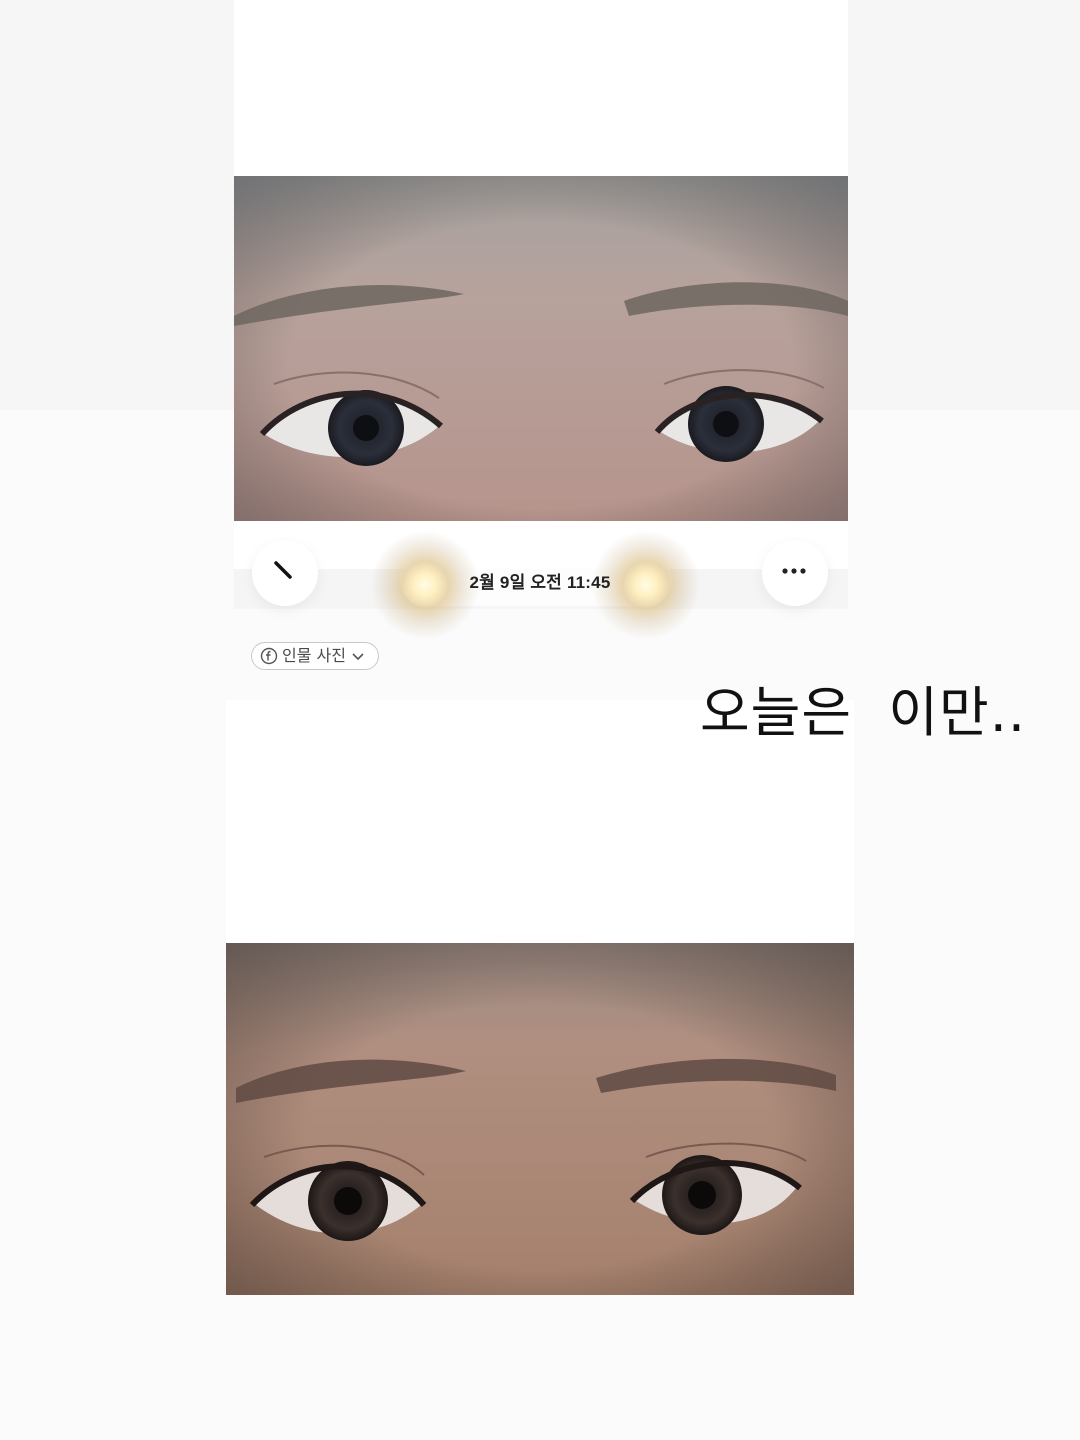 The width and height of the screenshot is (1080, 1440). I want to click on back-button, so click(285, 573).